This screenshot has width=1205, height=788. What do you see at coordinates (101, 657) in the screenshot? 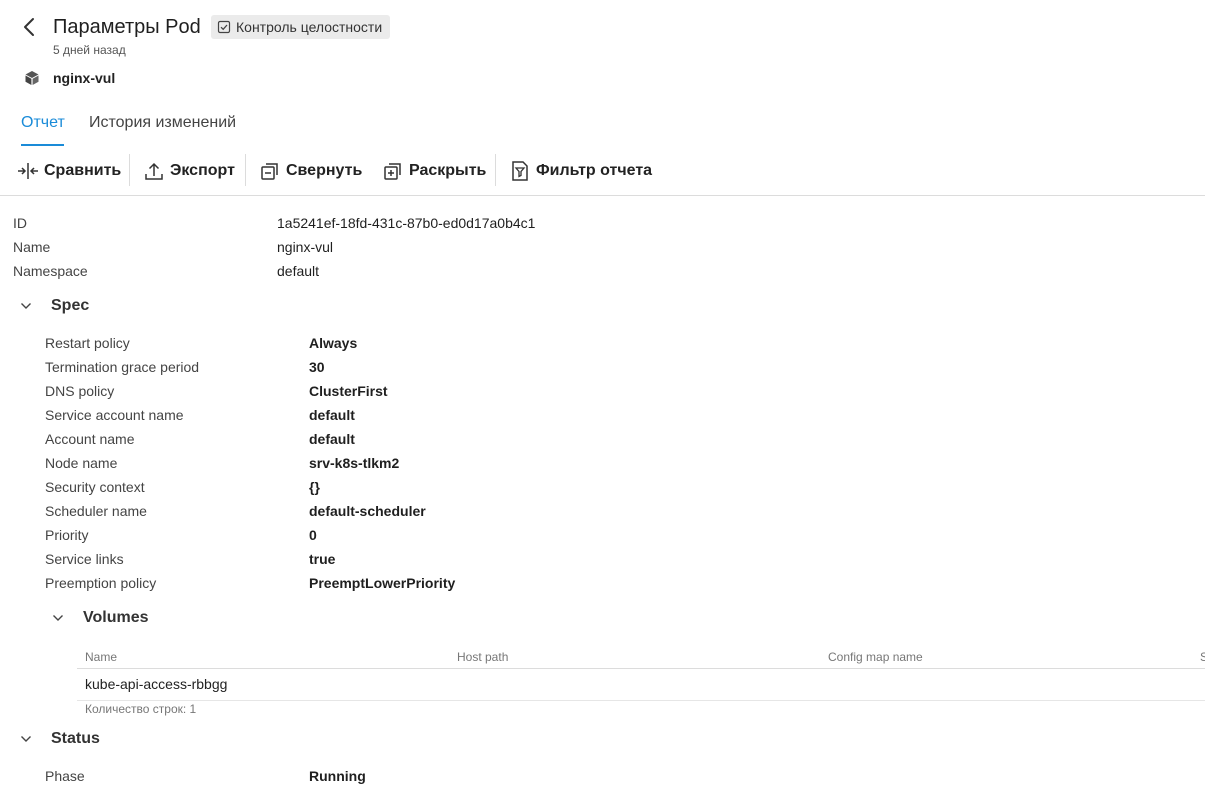
I see `column-header-name: Name` at bounding box center [101, 657].